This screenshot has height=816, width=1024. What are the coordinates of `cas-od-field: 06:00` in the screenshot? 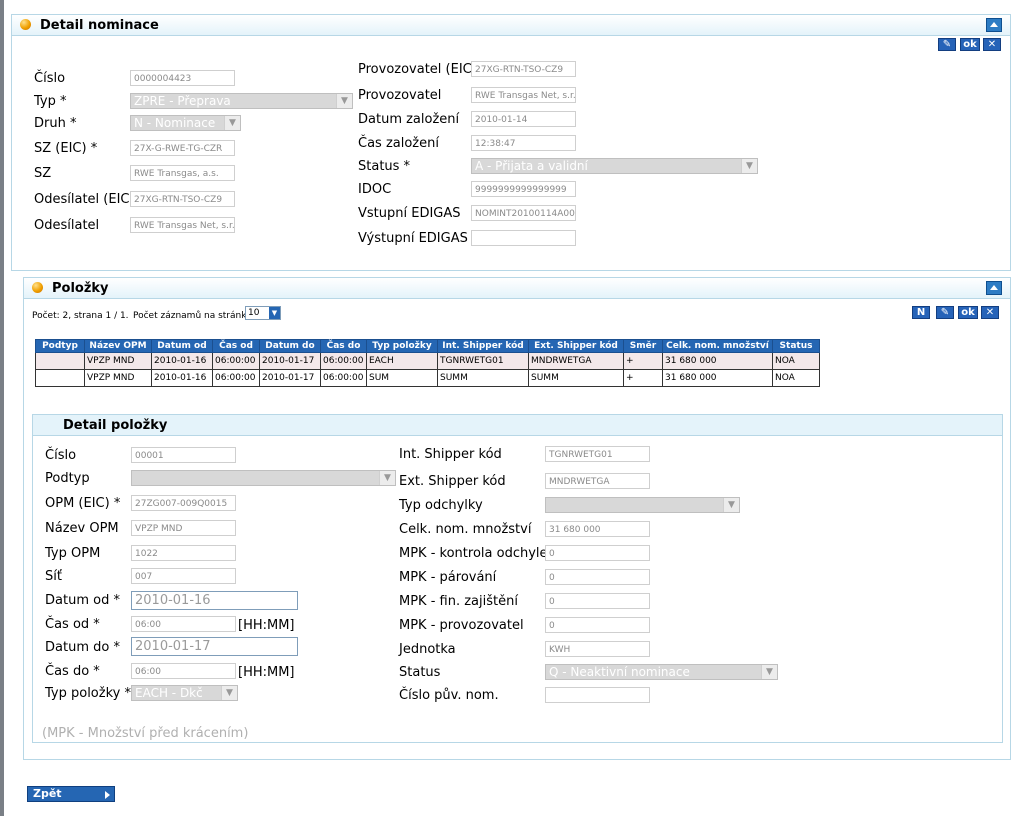 It's located at (183, 624).